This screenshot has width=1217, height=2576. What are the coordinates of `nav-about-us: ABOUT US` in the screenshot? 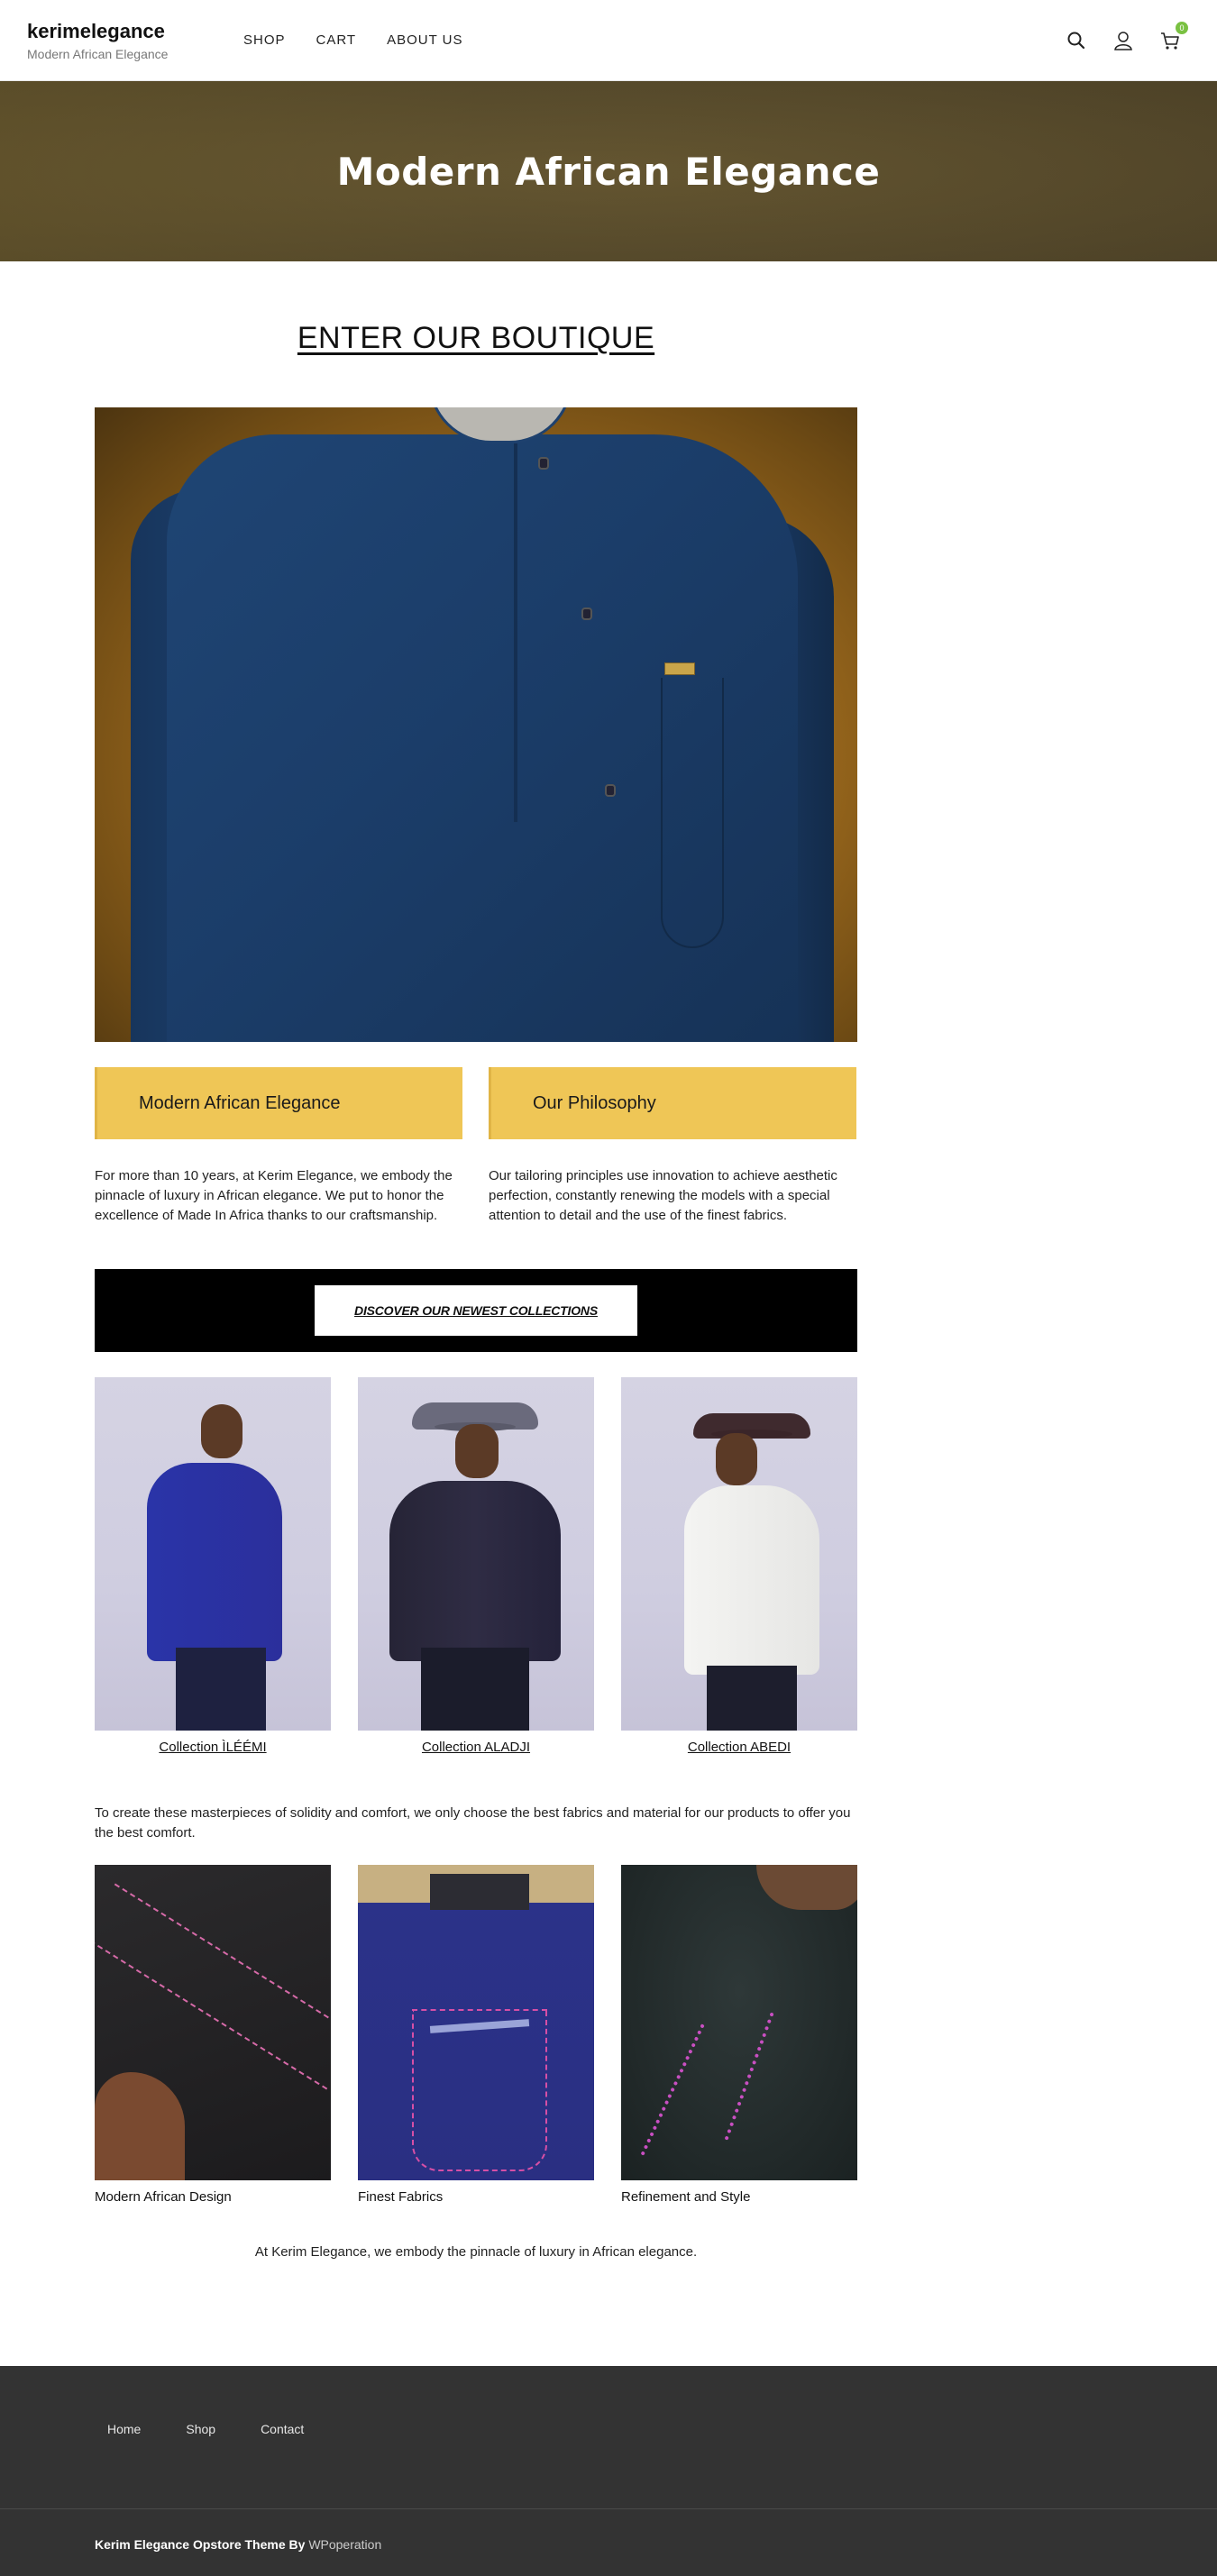 It's located at (424, 40).